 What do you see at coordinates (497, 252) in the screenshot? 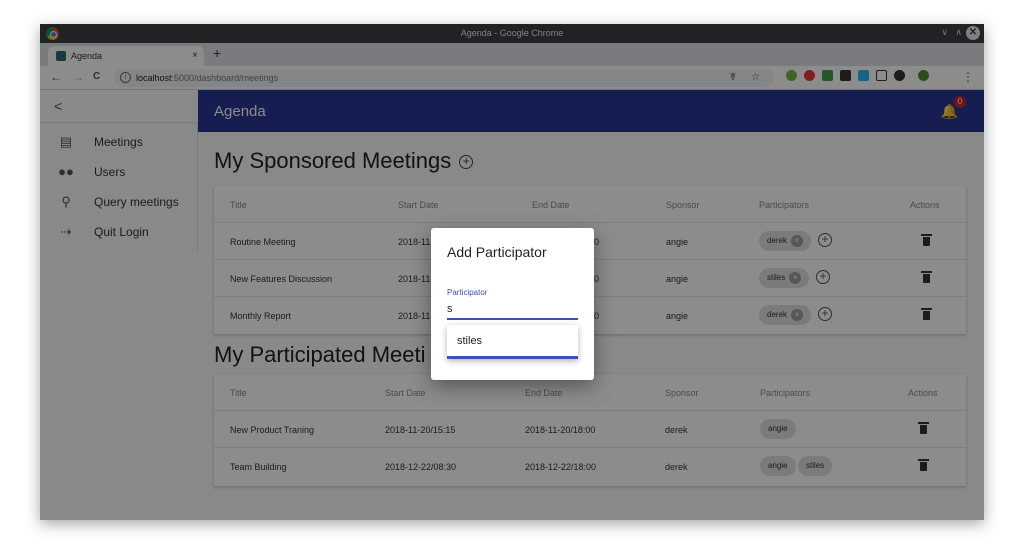
I see `dialog-title: Add Participator` at bounding box center [497, 252].